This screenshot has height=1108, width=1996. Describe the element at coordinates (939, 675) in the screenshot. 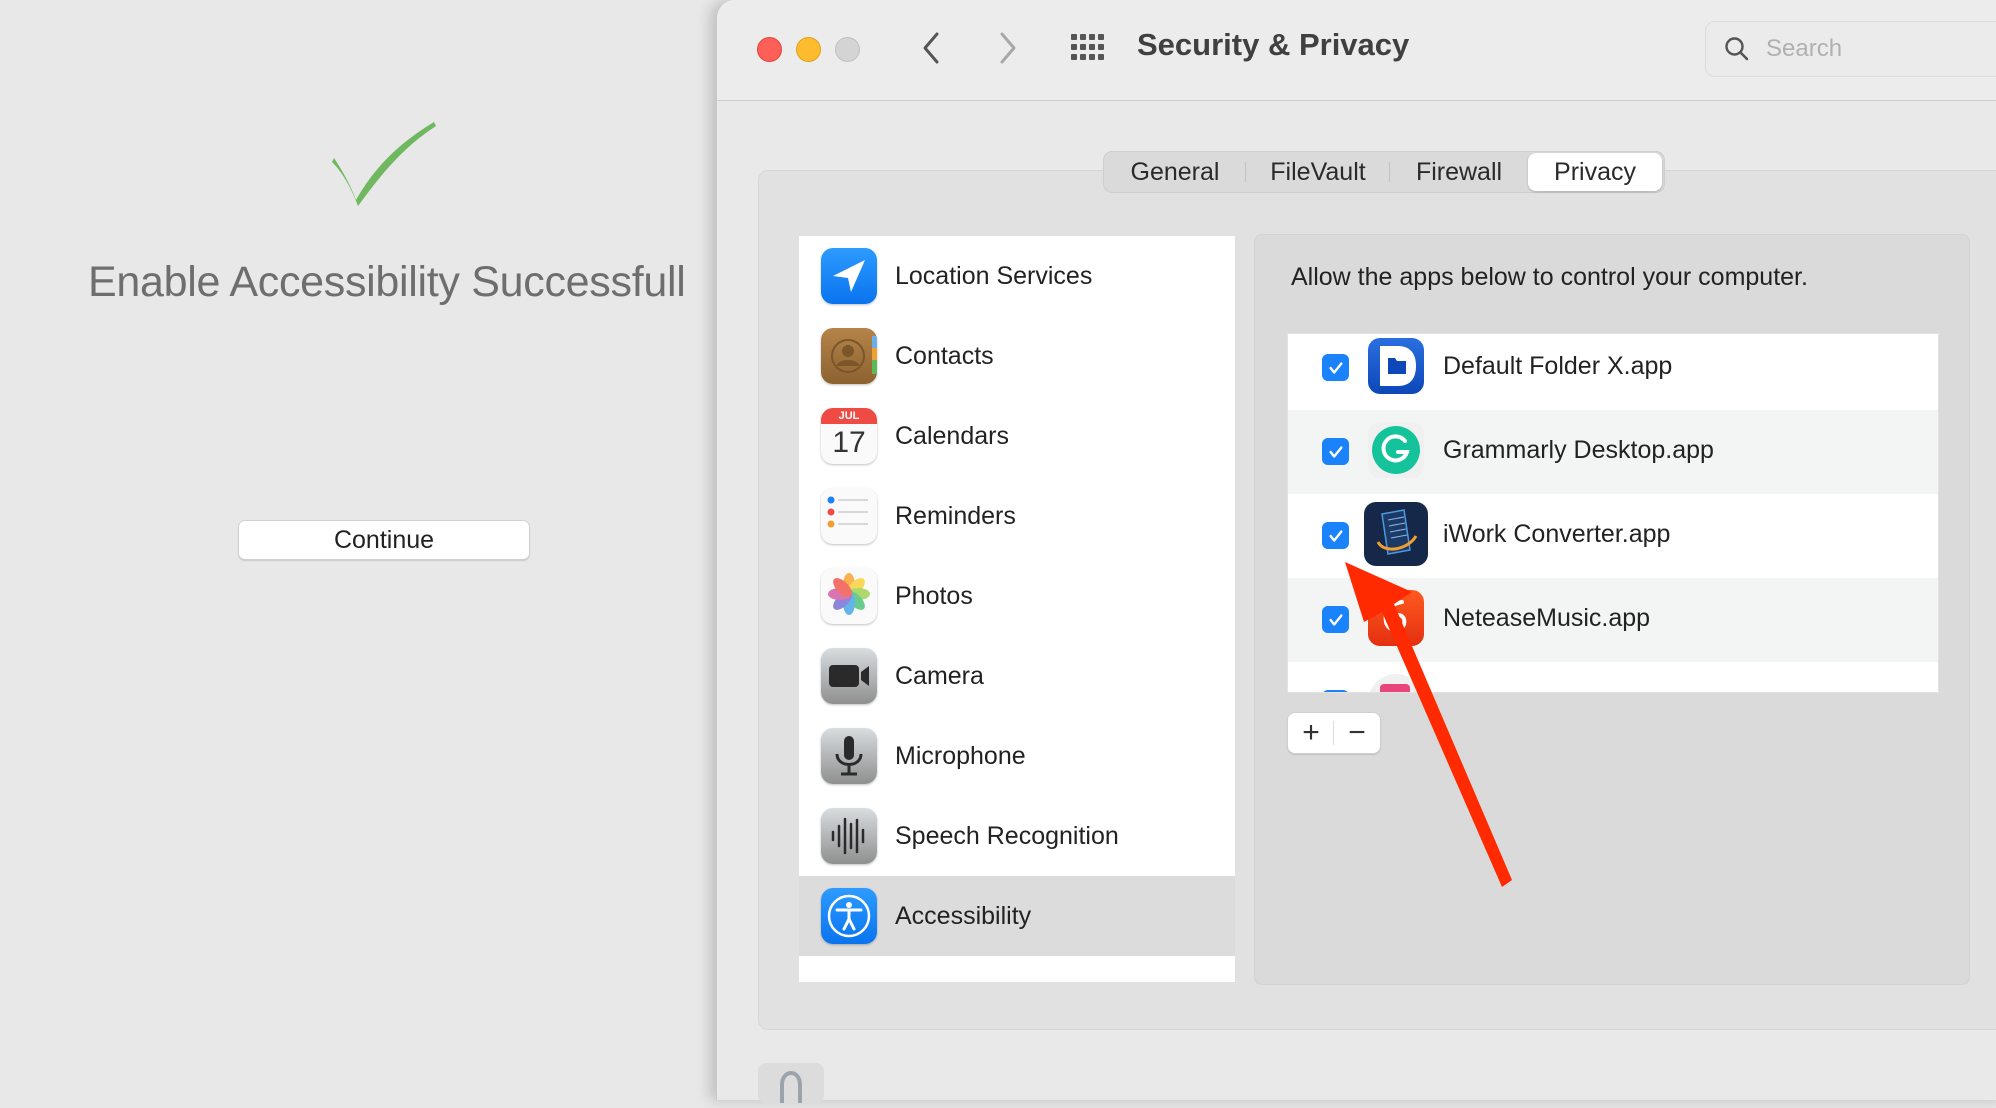

I see `category-label: Camera` at that location.